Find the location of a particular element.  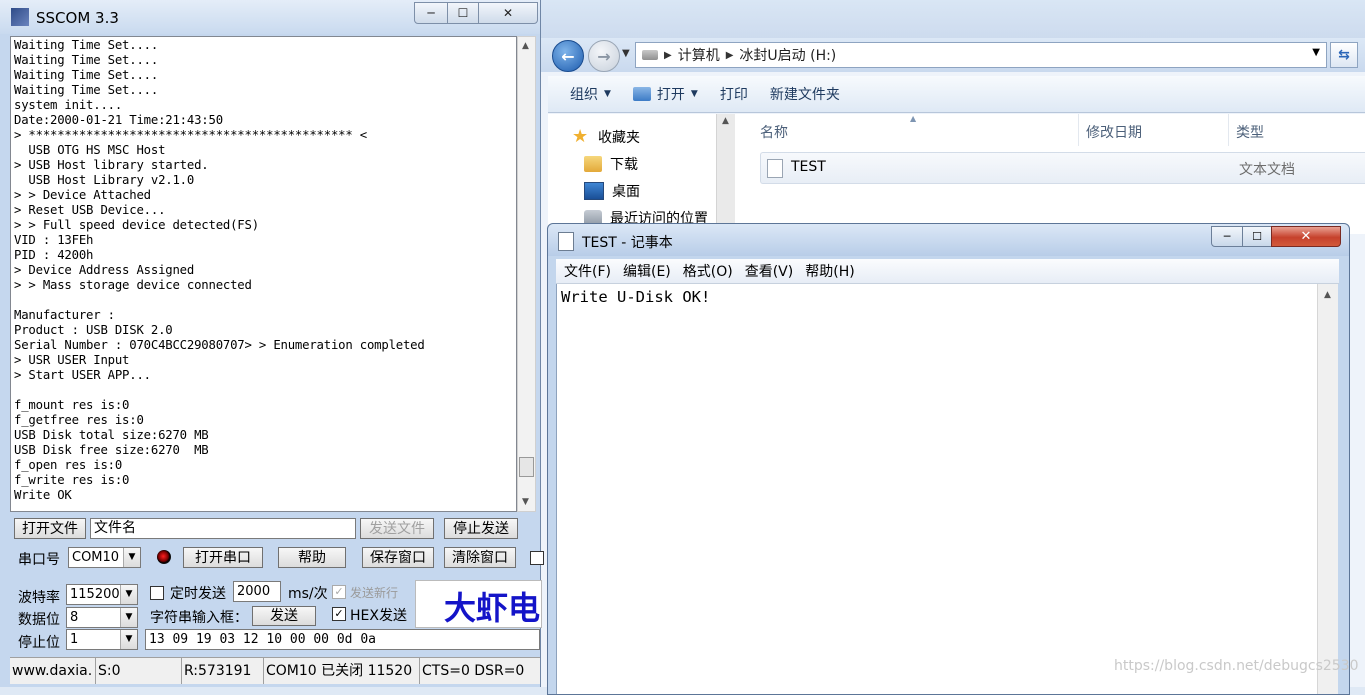

refresh-button: ⇆ is located at coordinates (1344, 55).